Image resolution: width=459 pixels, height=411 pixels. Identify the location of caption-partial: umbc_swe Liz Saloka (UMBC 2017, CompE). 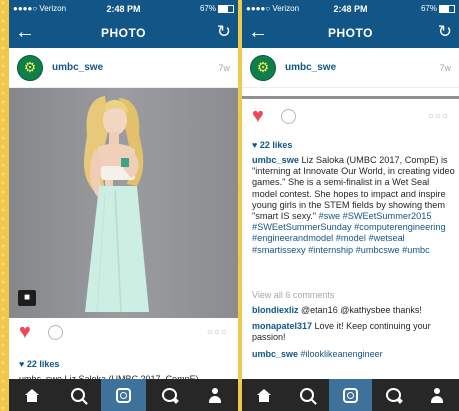
(109, 376).